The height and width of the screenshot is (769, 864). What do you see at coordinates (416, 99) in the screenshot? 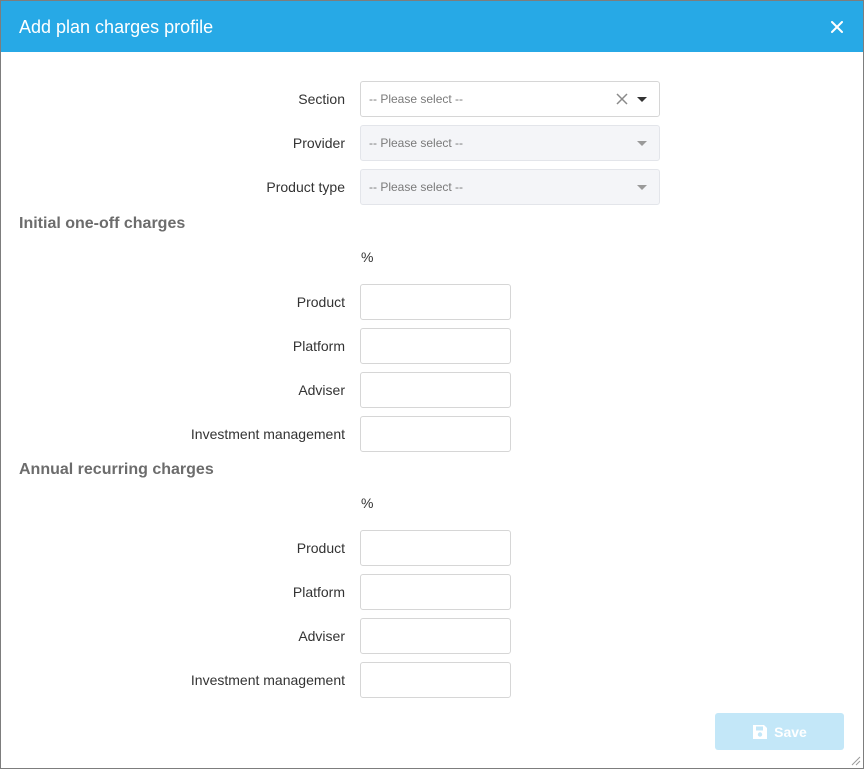
I see `section-placeholder: -- Please select --` at bounding box center [416, 99].